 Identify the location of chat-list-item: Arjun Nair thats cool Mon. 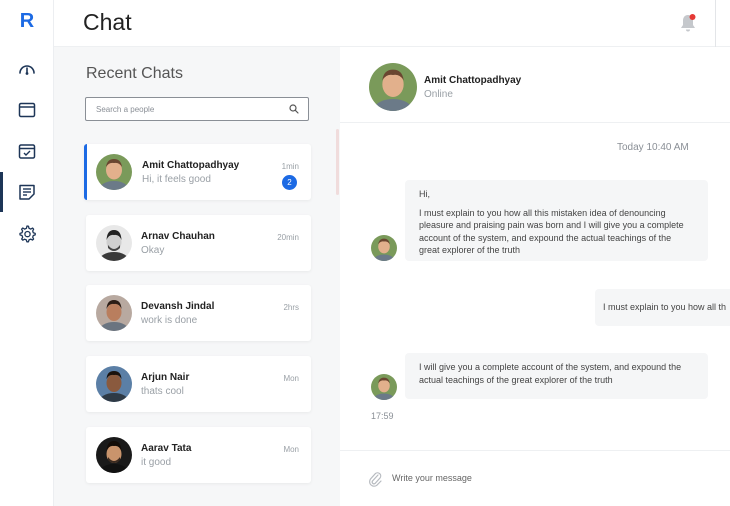
(198, 384).